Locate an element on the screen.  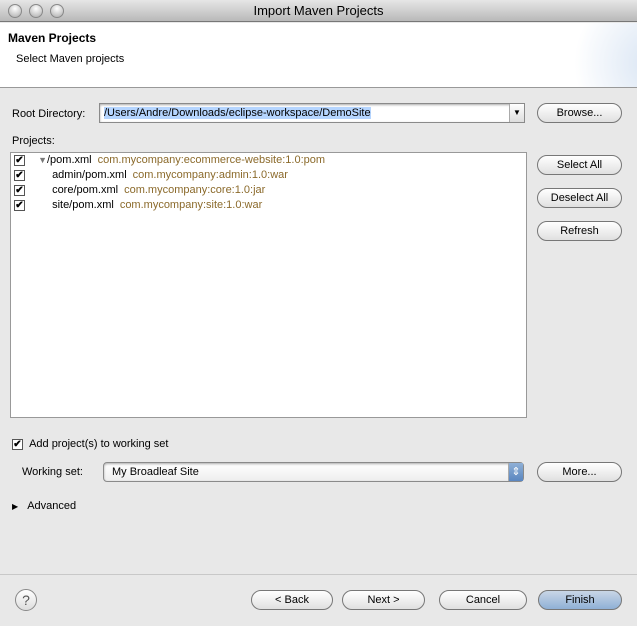
wizard-header: Maven Projects Select Maven projects is located at coordinates (318, 55).